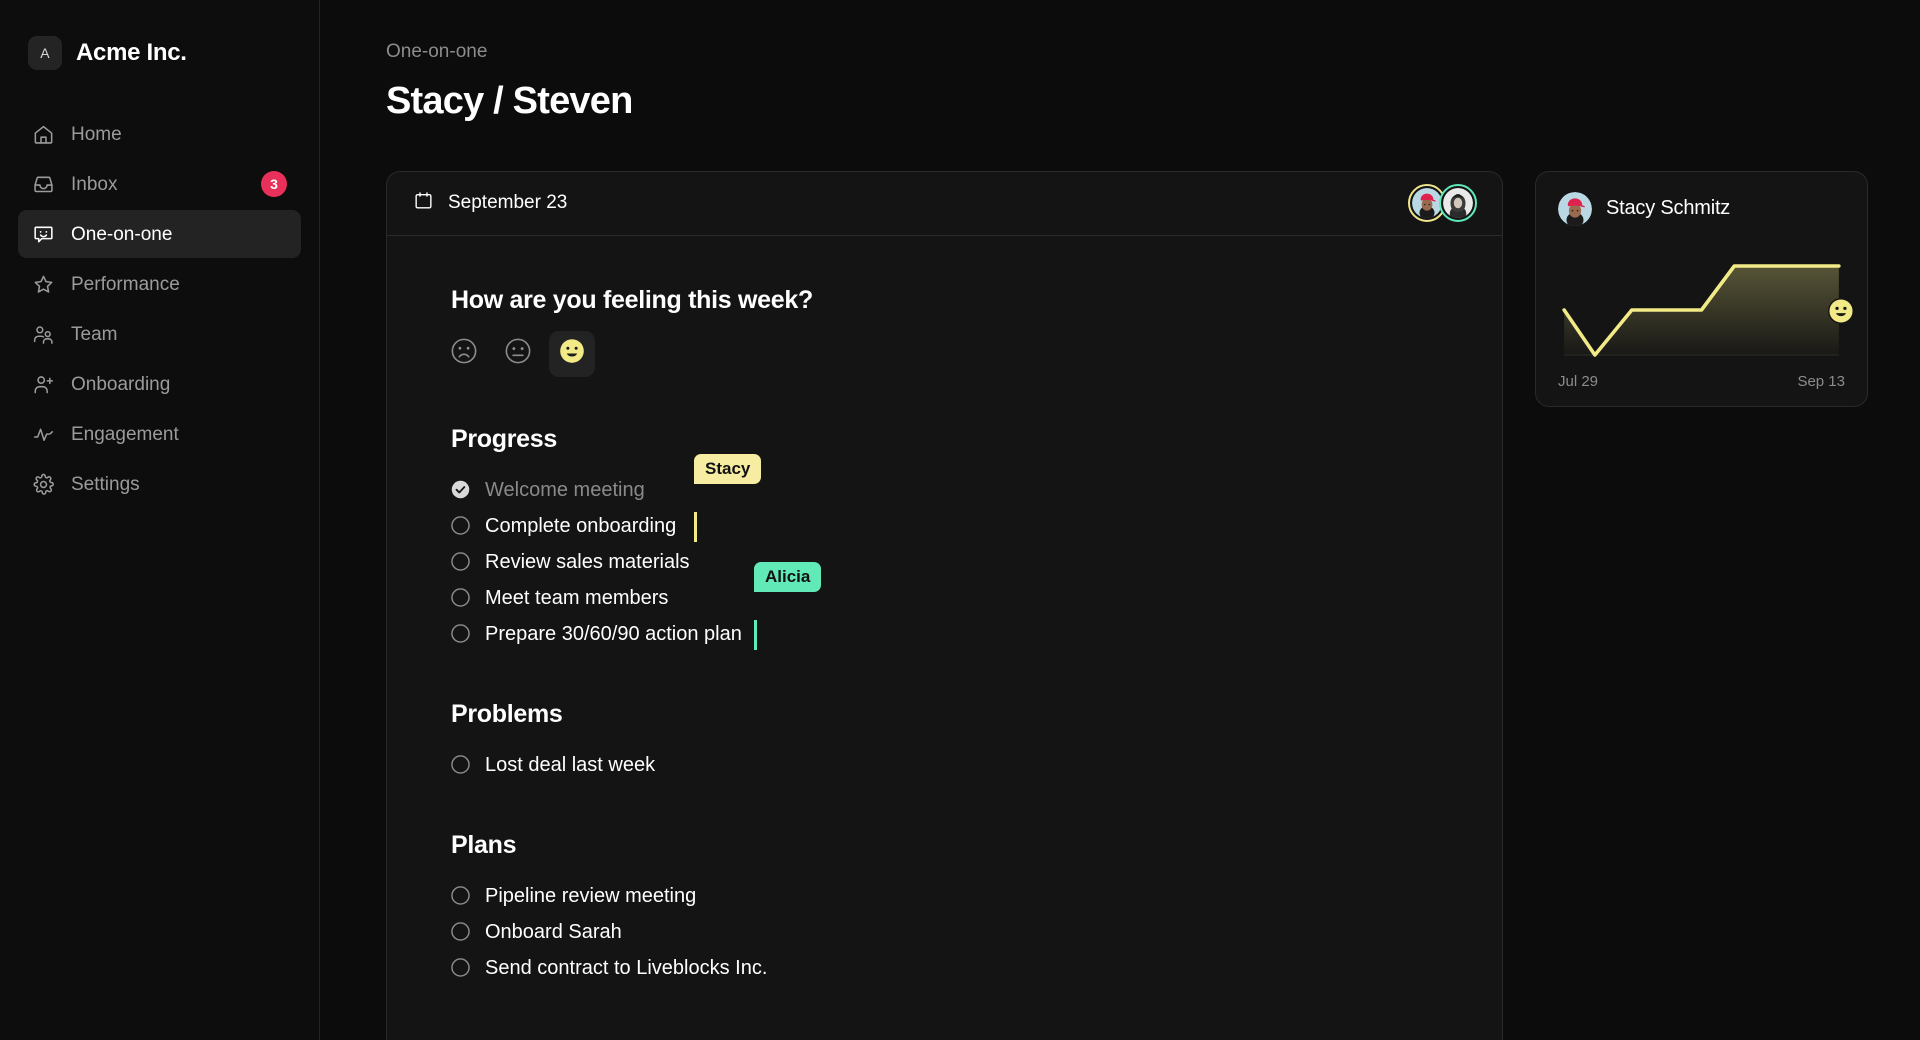 This screenshot has width=1920, height=1040. Describe the element at coordinates (43, 234) in the screenshot. I see `chat-smile-icon` at that location.